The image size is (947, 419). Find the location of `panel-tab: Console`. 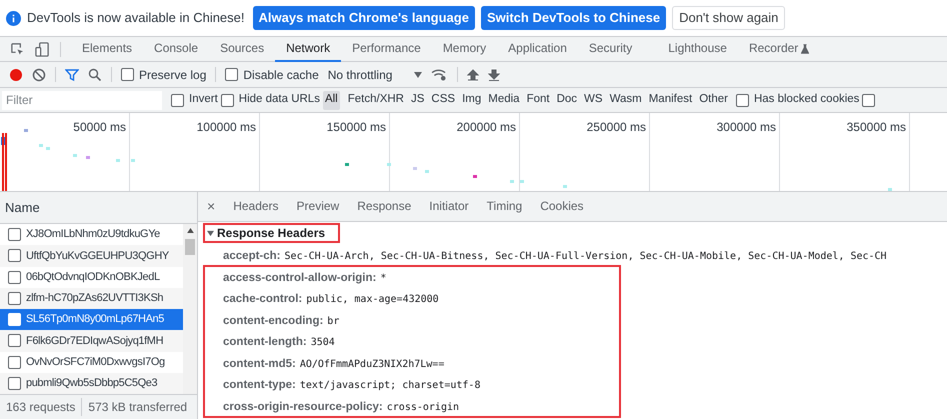

panel-tab: Console is located at coordinates (176, 49).